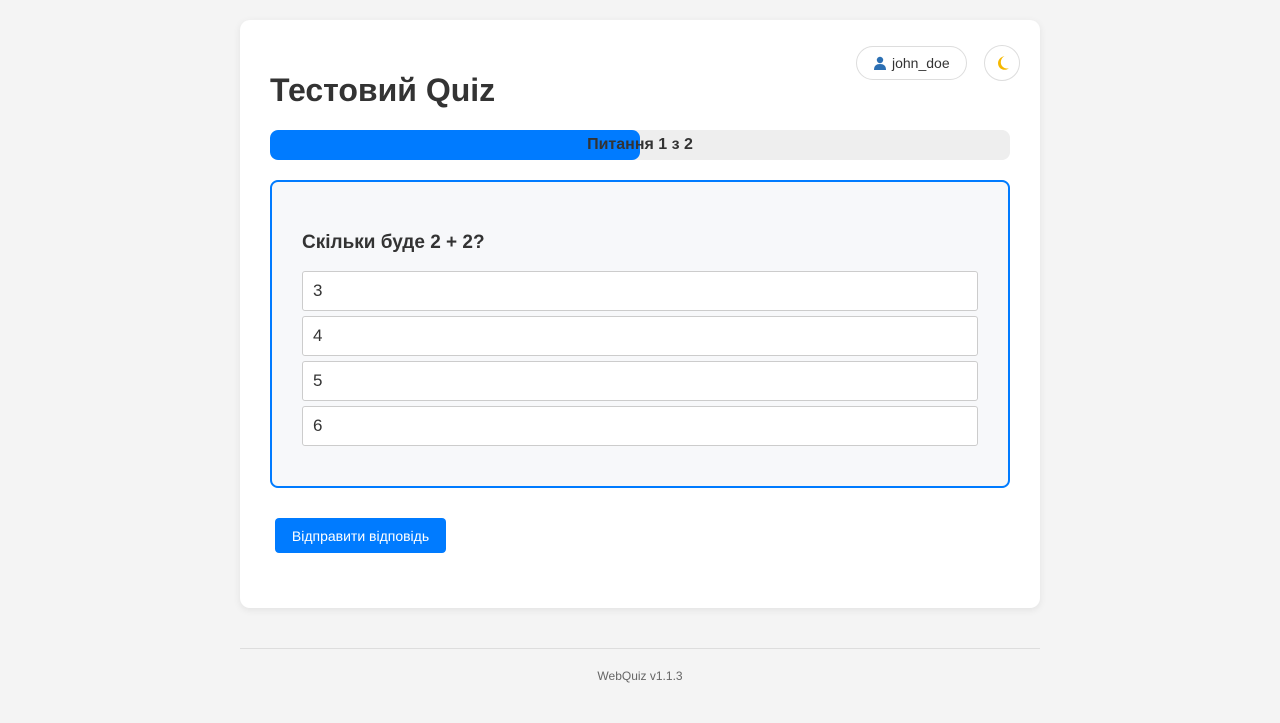 The width and height of the screenshot is (1280, 723). What do you see at coordinates (360, 535) in the screenshot?
I see `submit-answer-button: Відправити відповідь` at bounding box center [360, 535].